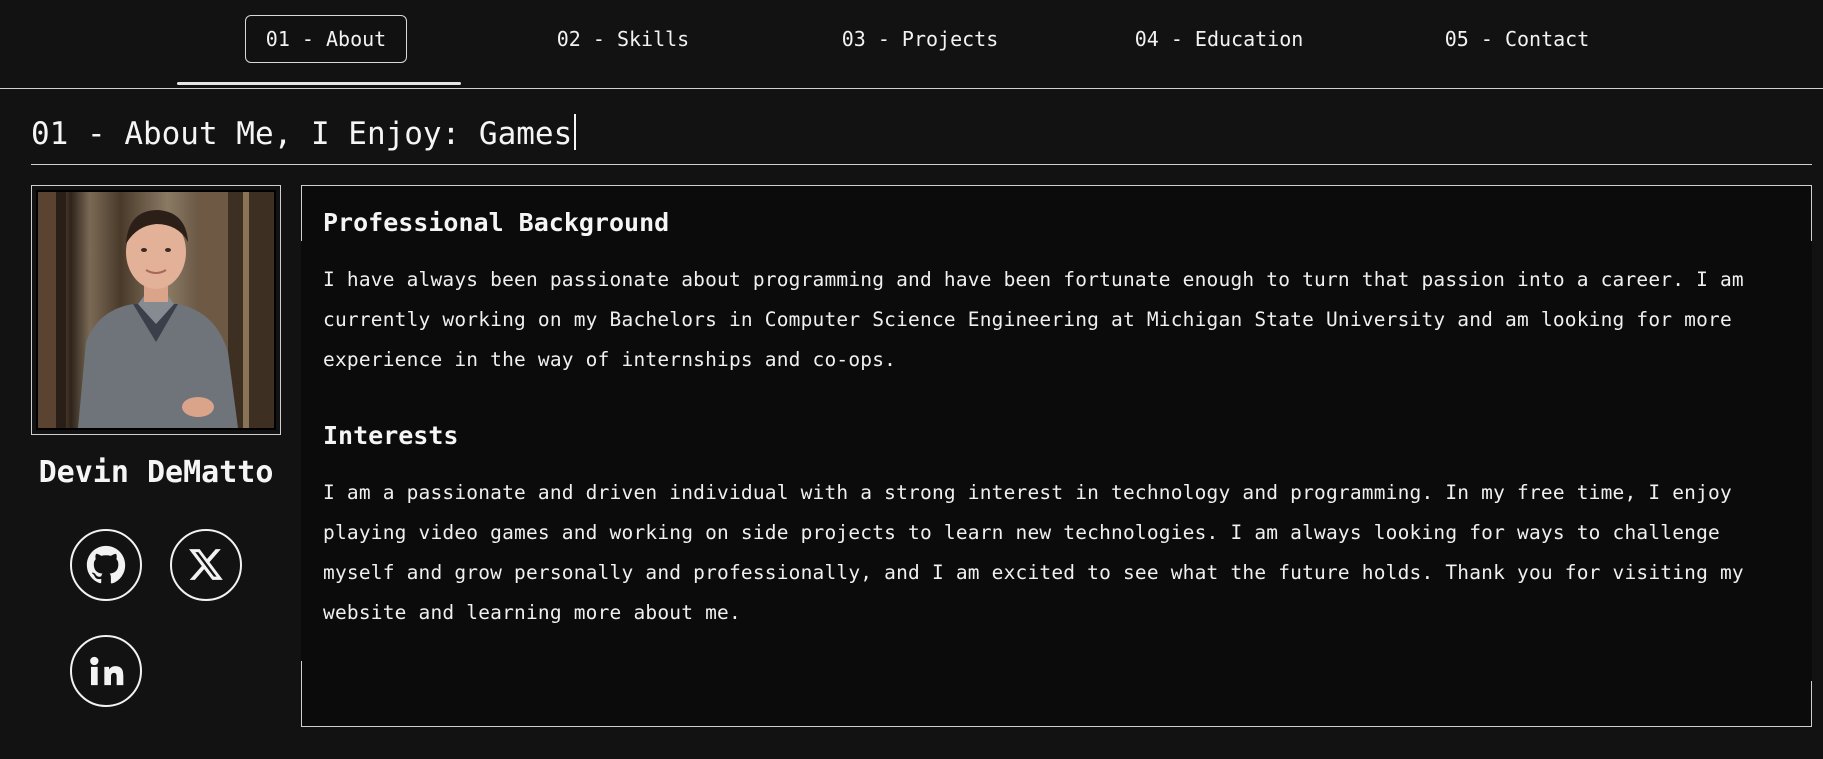 This screenshot has height=759, width=1823. What do you see at coordinates (319, 83) in the screenshot?
I see `active-tab-indicator` at bounding box center [319, 83].